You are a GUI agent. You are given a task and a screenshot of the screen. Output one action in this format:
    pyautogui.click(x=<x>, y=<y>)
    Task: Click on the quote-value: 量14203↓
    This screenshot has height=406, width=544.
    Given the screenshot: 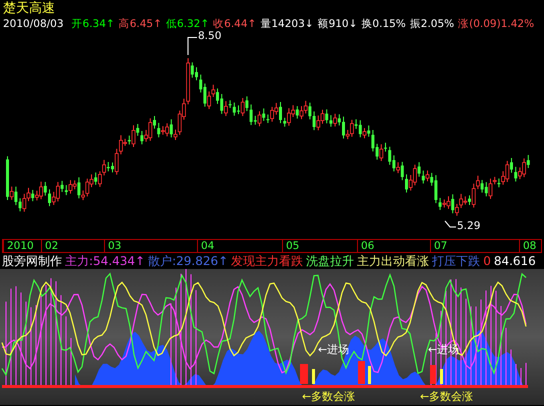 What is the action you would take?
    pyautogui.click(x=287, y=24)
    